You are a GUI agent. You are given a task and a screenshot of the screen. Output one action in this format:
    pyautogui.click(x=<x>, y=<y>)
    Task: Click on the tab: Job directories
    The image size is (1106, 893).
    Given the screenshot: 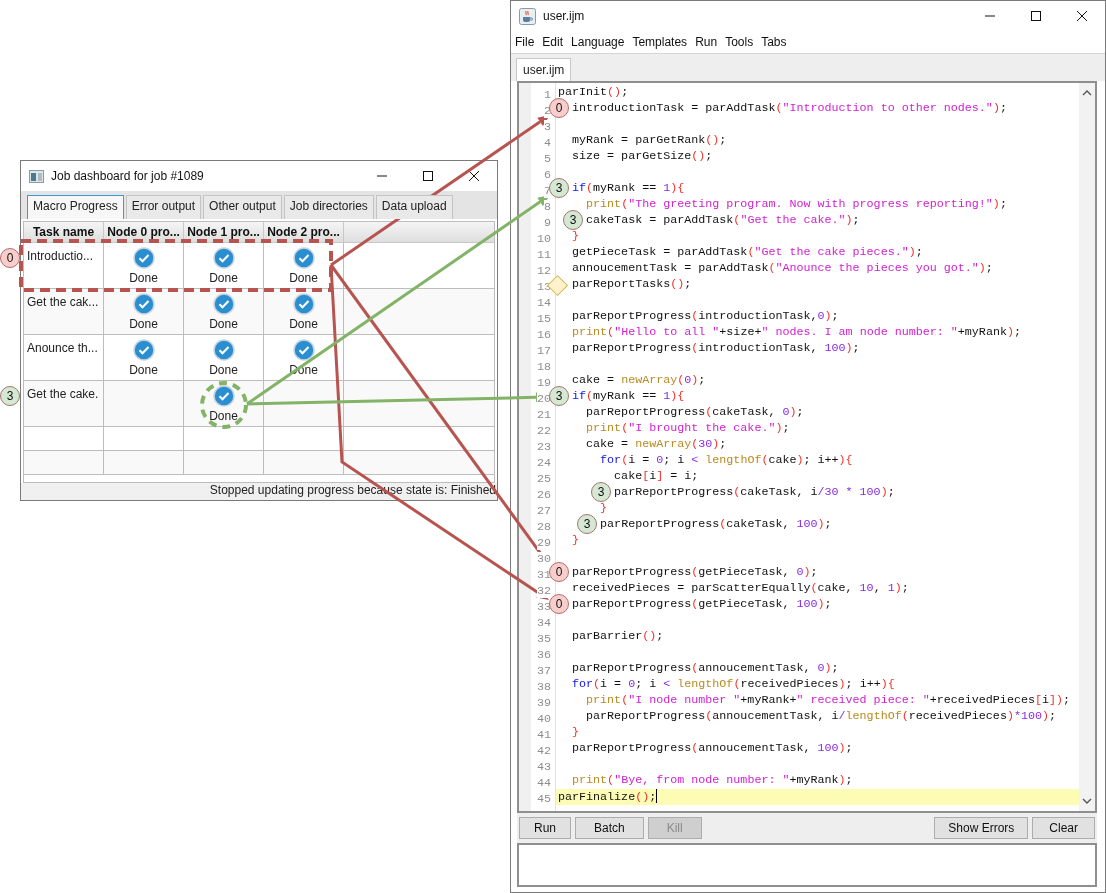 What is the action you would take?
    pyautogui.click(x=328, y=207)
    